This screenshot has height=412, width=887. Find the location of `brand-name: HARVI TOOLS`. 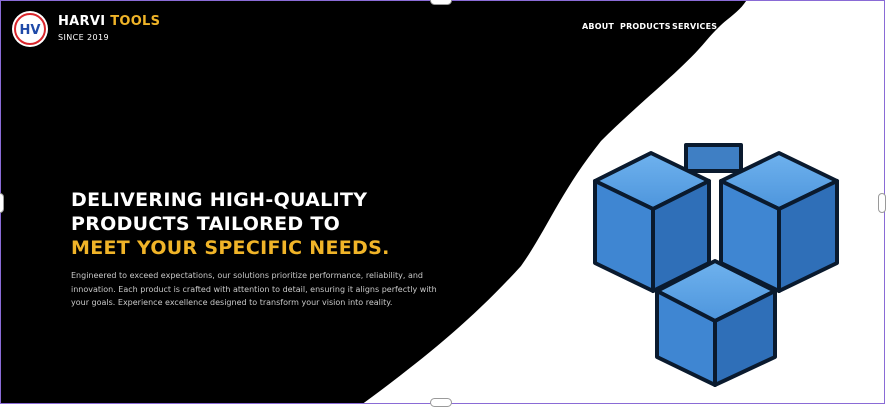

brand-name: HARVI TOOLS is located at coordinates (109, 21).